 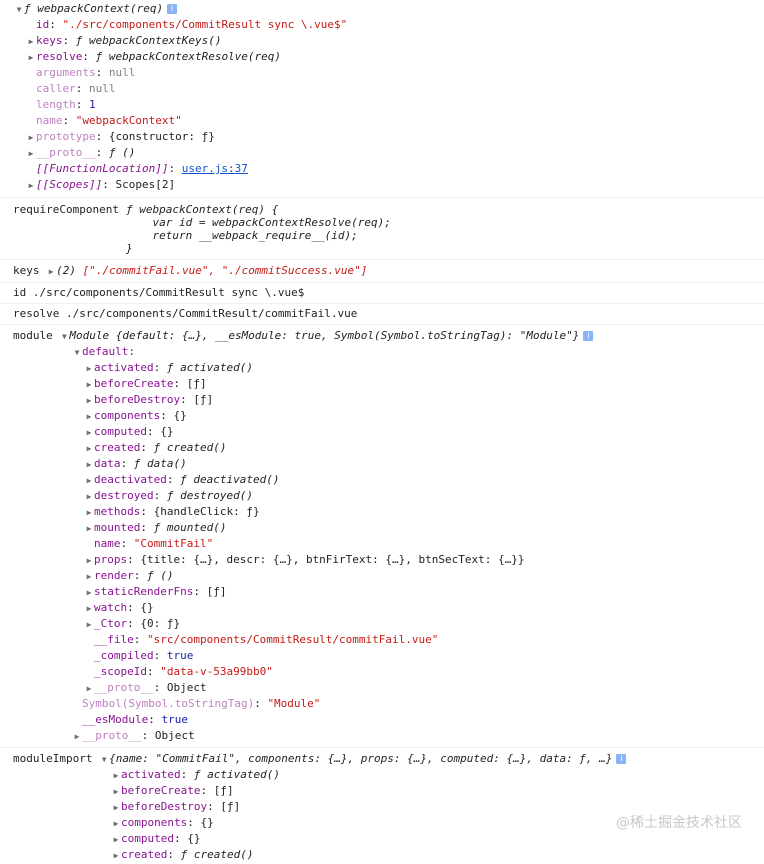 I want to click on property-row: ▶ render: ƒ (), so click(x=382, y=576).